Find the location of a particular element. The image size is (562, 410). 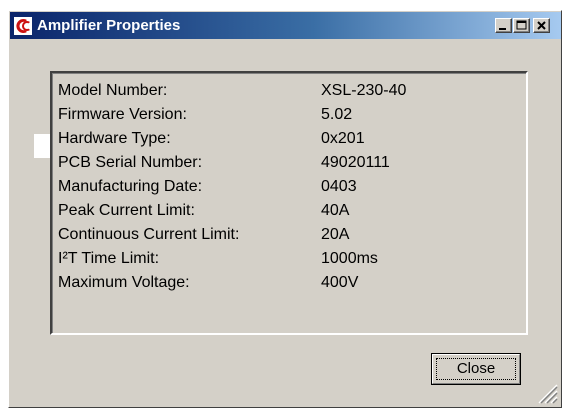

property-row-pcb-serial-number: PCB Serial Number: 49020111 is located at coordinates (289, 163).